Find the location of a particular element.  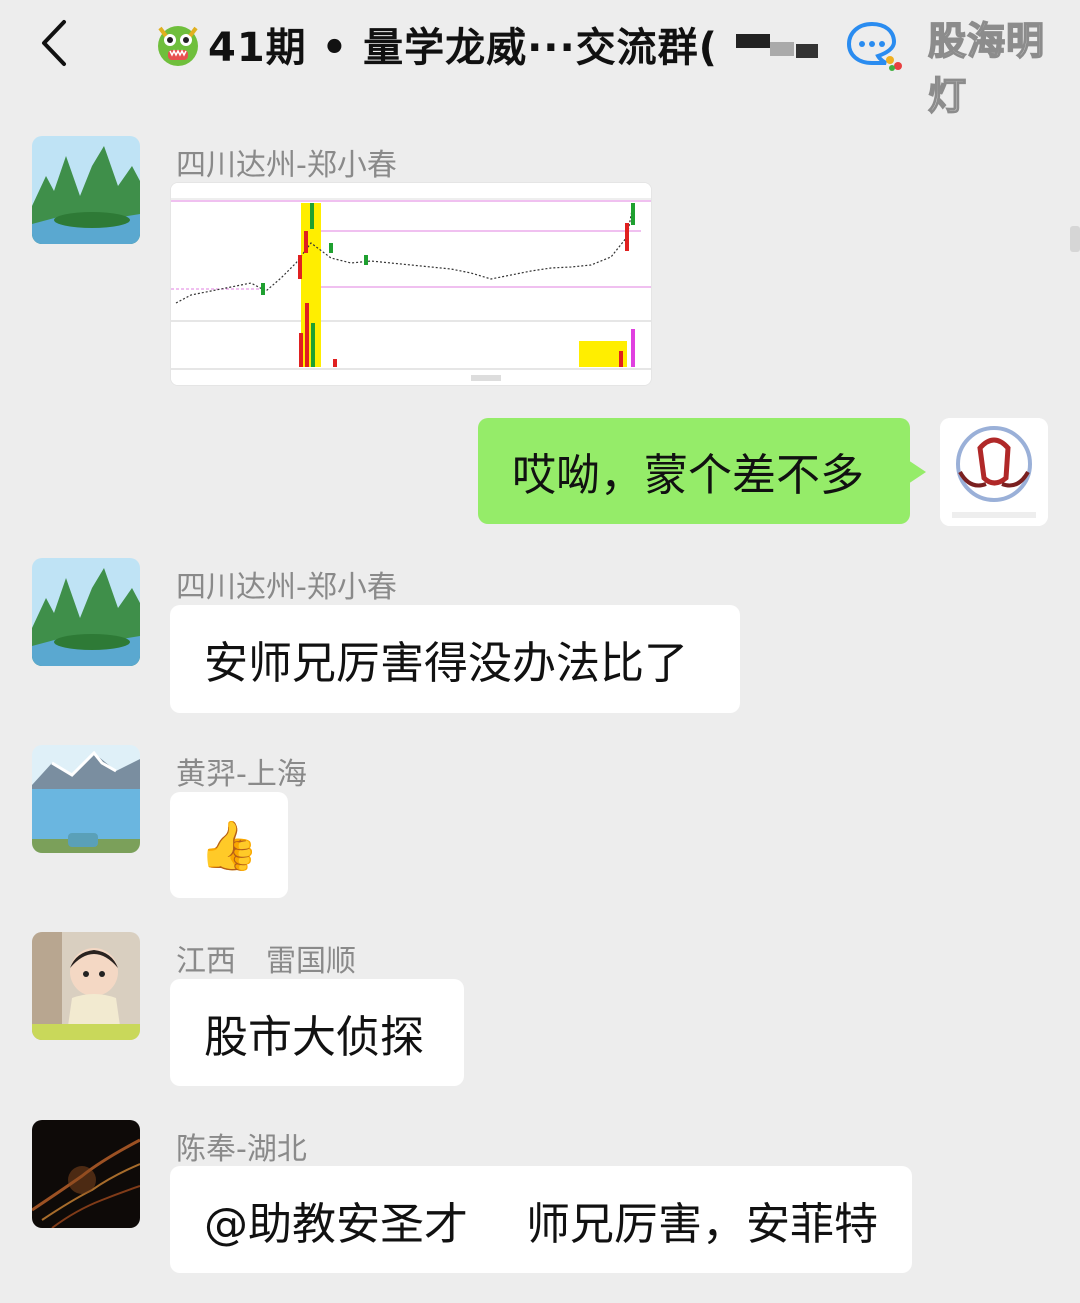

thumbs-up-icon: 👍 is located at coordinates (229, 845).